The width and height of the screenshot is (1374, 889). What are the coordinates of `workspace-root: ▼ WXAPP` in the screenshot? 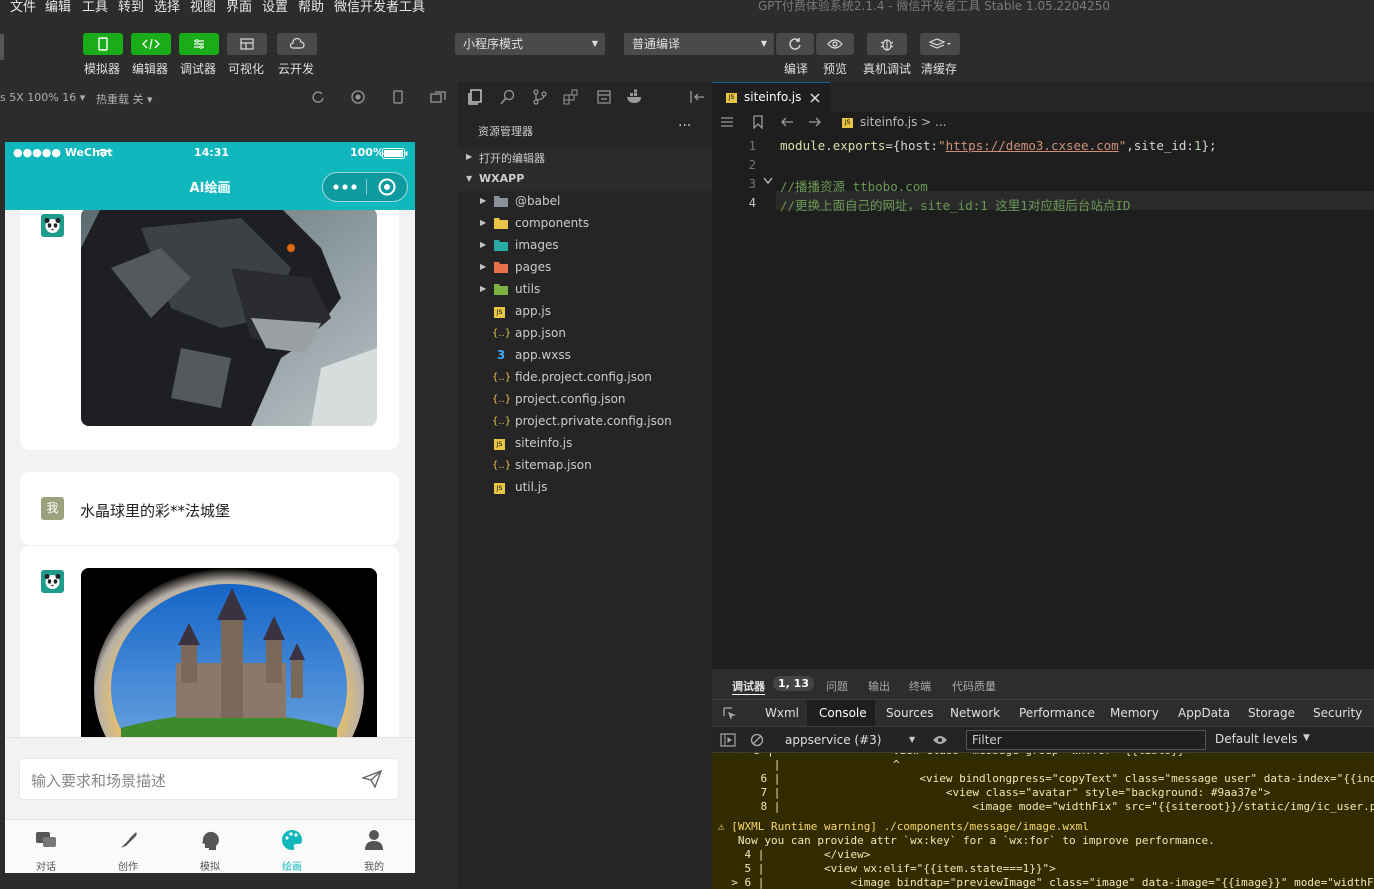 It's located at (585, 180).